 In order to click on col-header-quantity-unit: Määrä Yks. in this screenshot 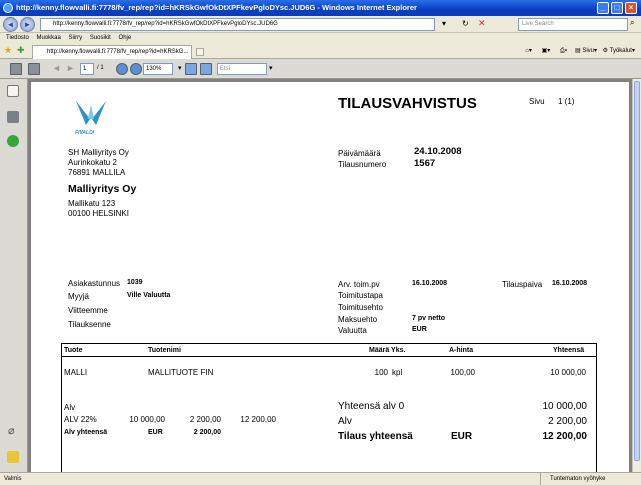, I will do `click(387, 350)`.